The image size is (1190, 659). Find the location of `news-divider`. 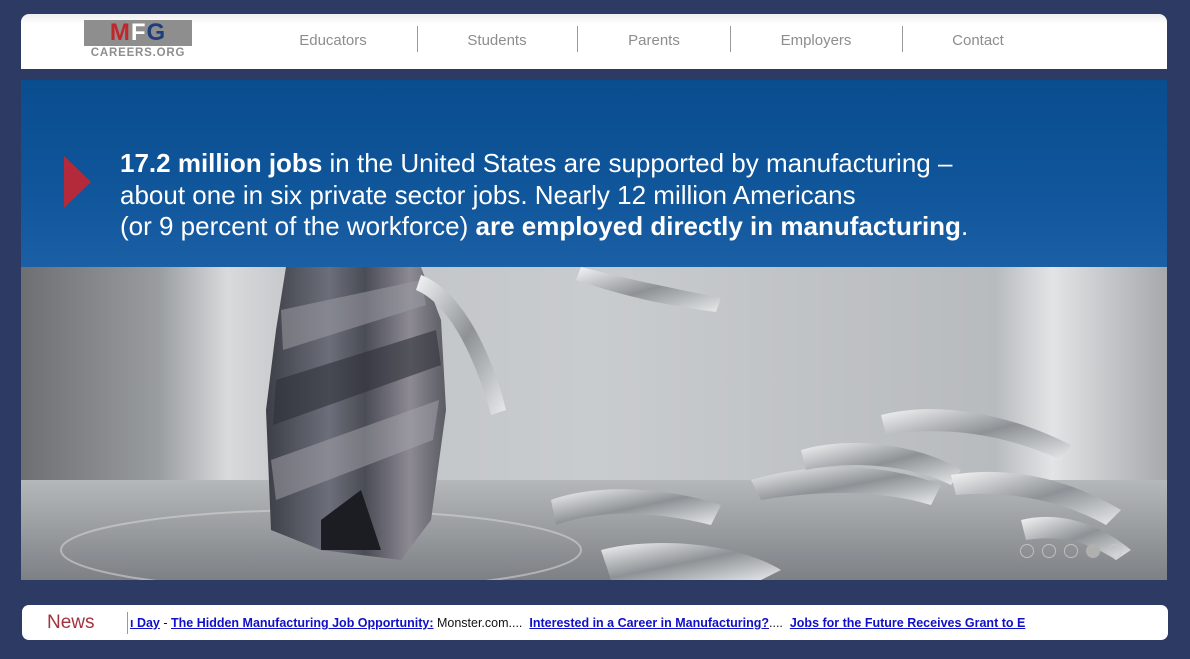

news-divider is located at coordinates (127, 623).